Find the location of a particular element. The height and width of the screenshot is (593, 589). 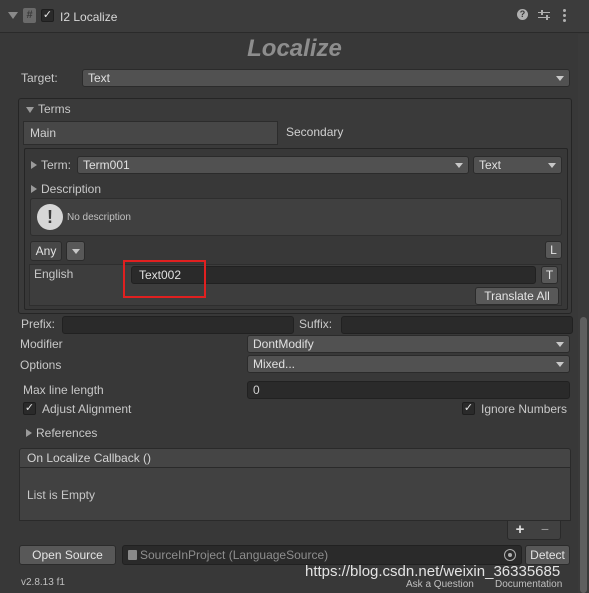

callback-list is located at coordinates (295, 494).